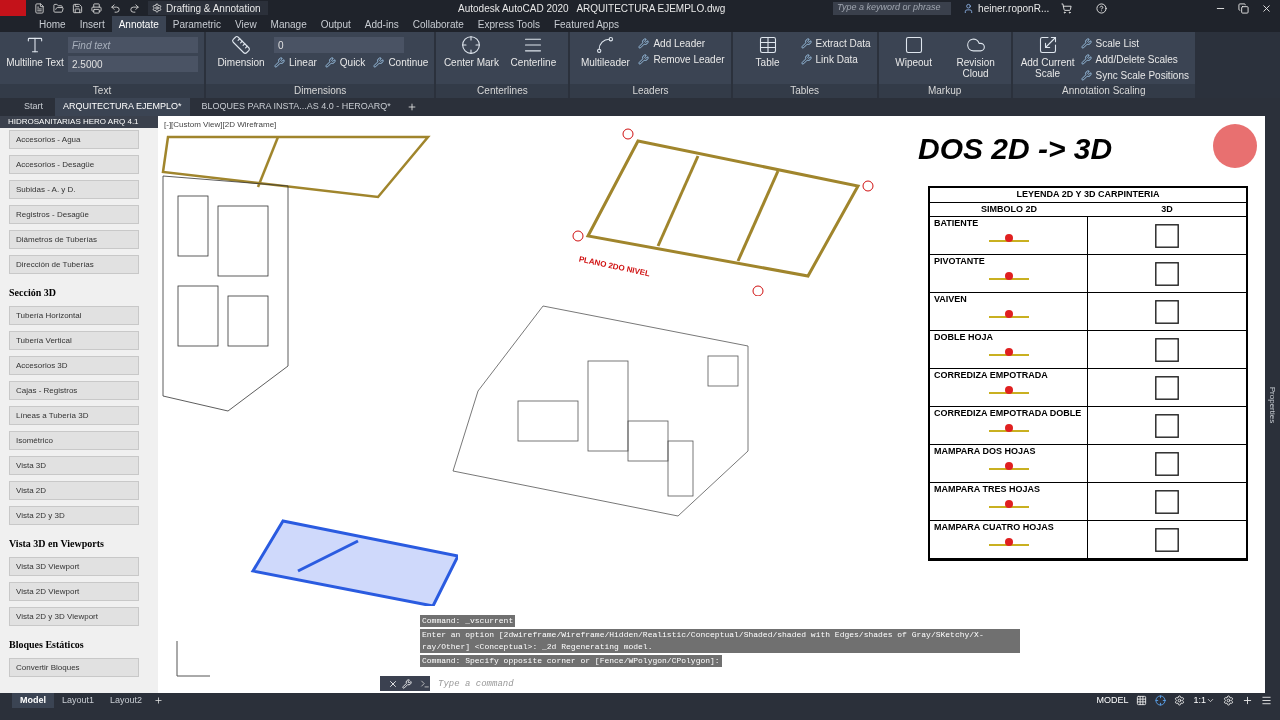 The width and height of the screenshot is (1280, 720). What do you see at coordinates (74, 415) in the screenshot?
I see `palette-button: Líneas a Tubería 3D` at bounding box center [74, 415].